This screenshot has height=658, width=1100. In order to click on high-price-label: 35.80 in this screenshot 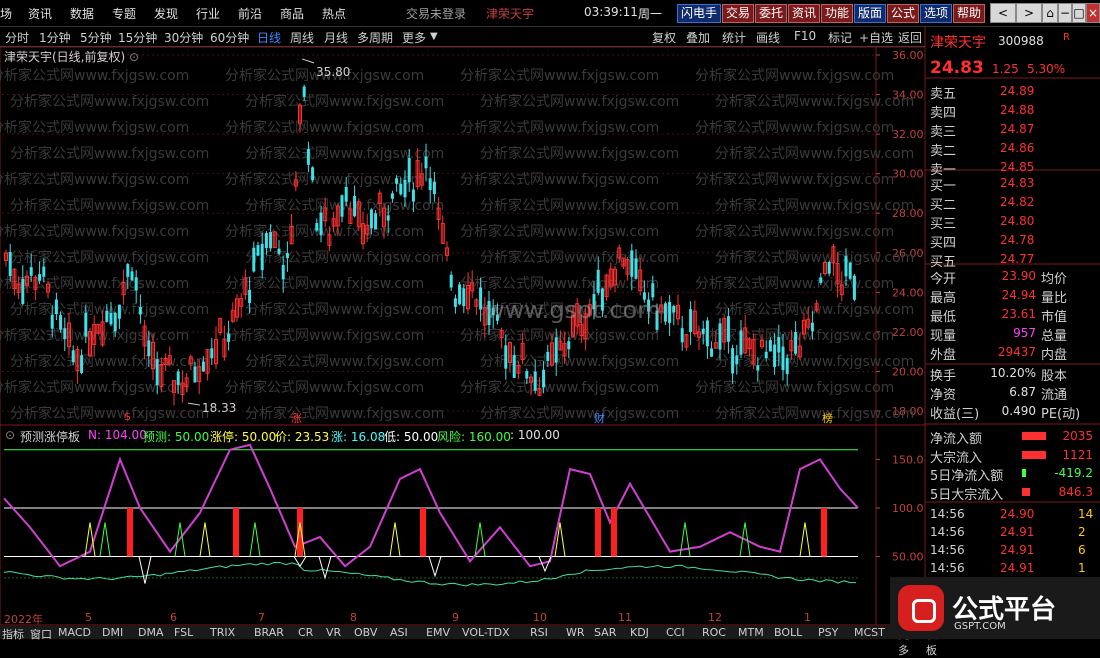, I will do `click(333, 72)`.